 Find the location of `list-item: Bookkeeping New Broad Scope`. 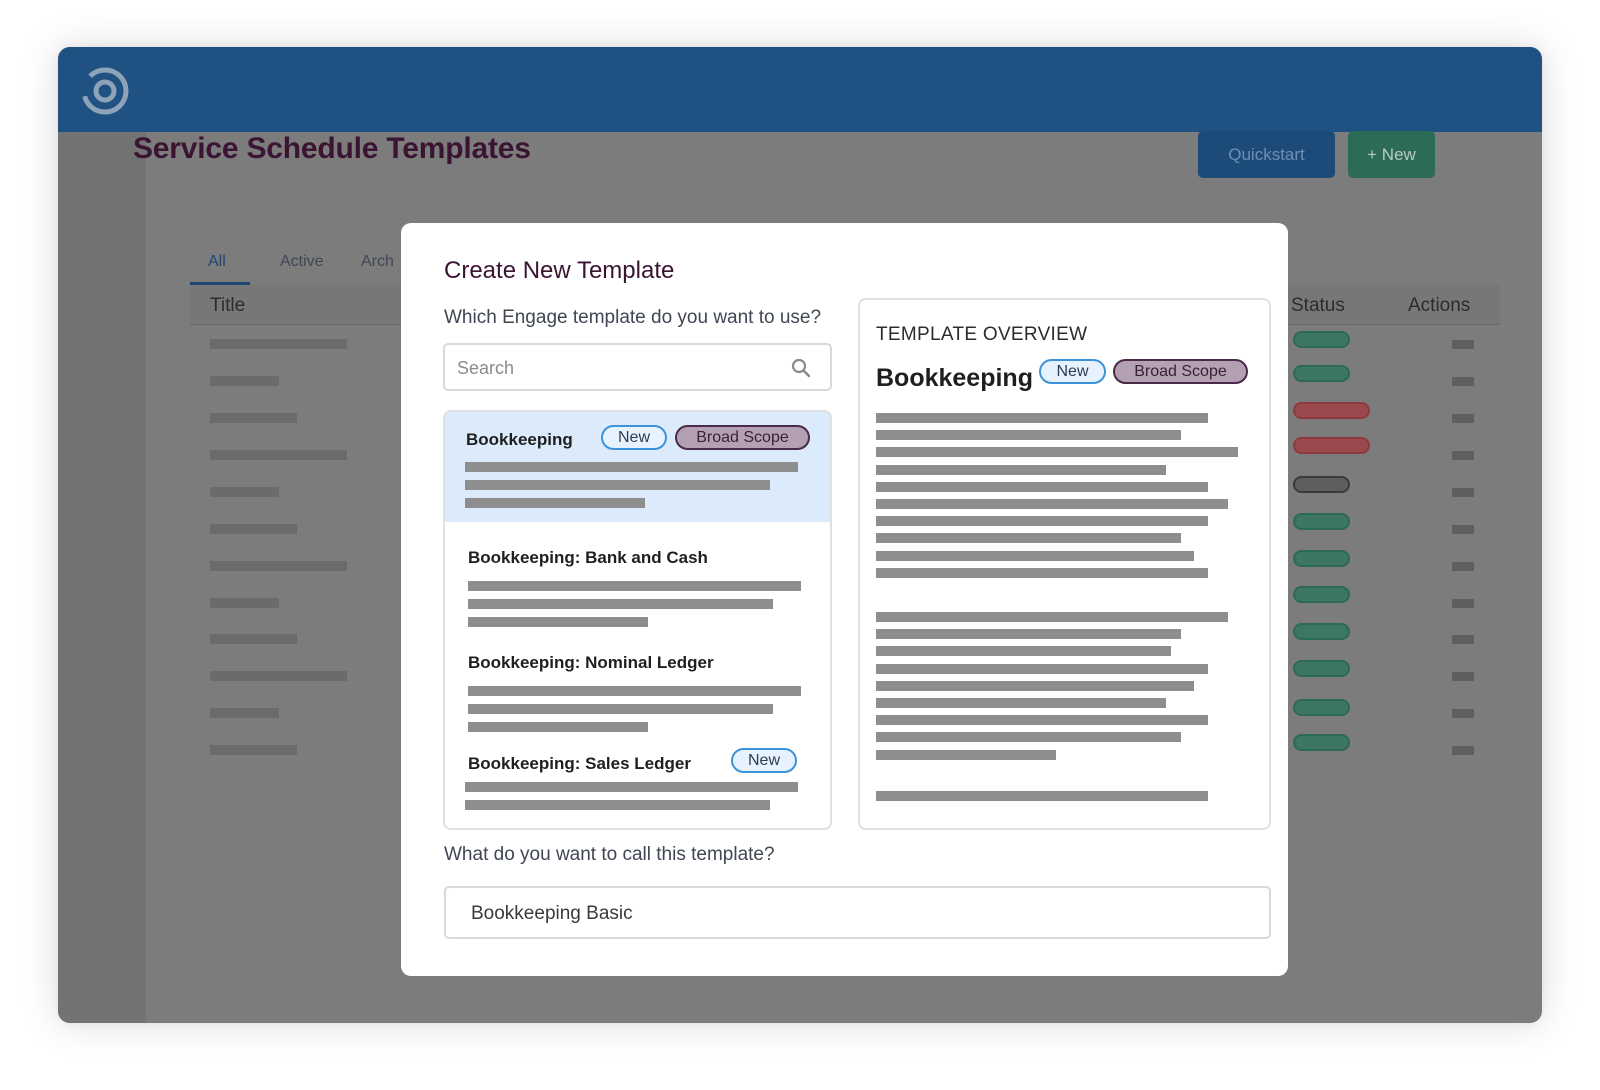

list-item: Bookkeeping New Broad Scope is located at coordinates (637, 467).